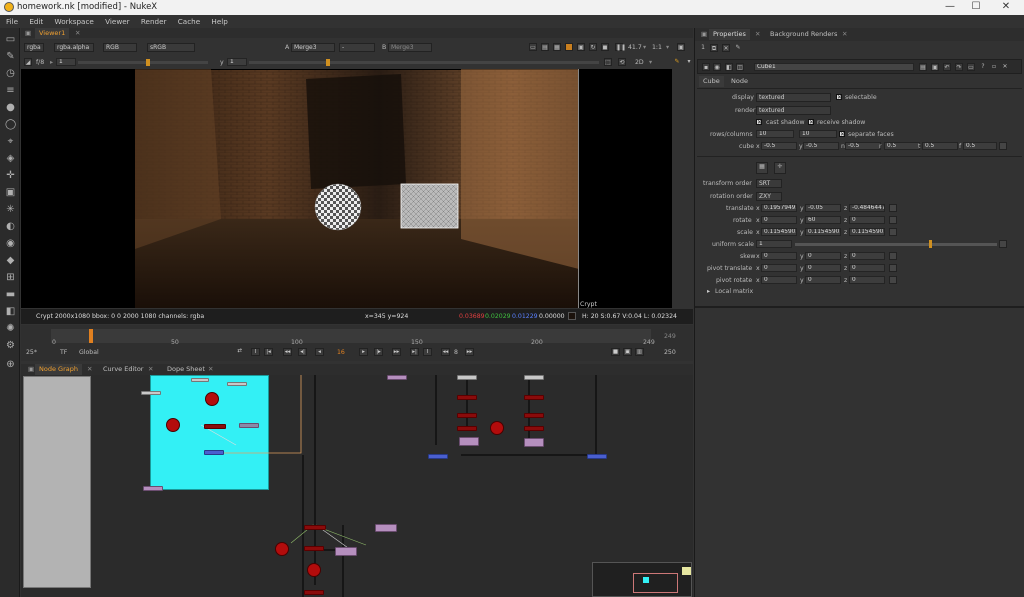  What do you see at coordinates (738, 48) in the screenshot?
I see `properties-pencil-icon: ✎` at bounding box center [738, 48].